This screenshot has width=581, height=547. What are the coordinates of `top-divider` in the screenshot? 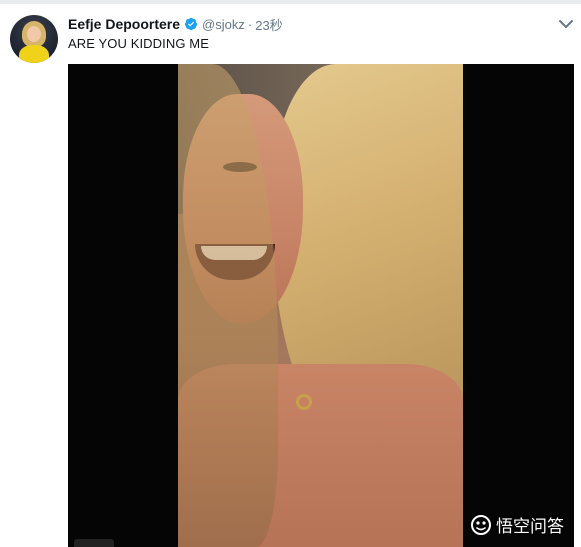 It's located at (290, 2).